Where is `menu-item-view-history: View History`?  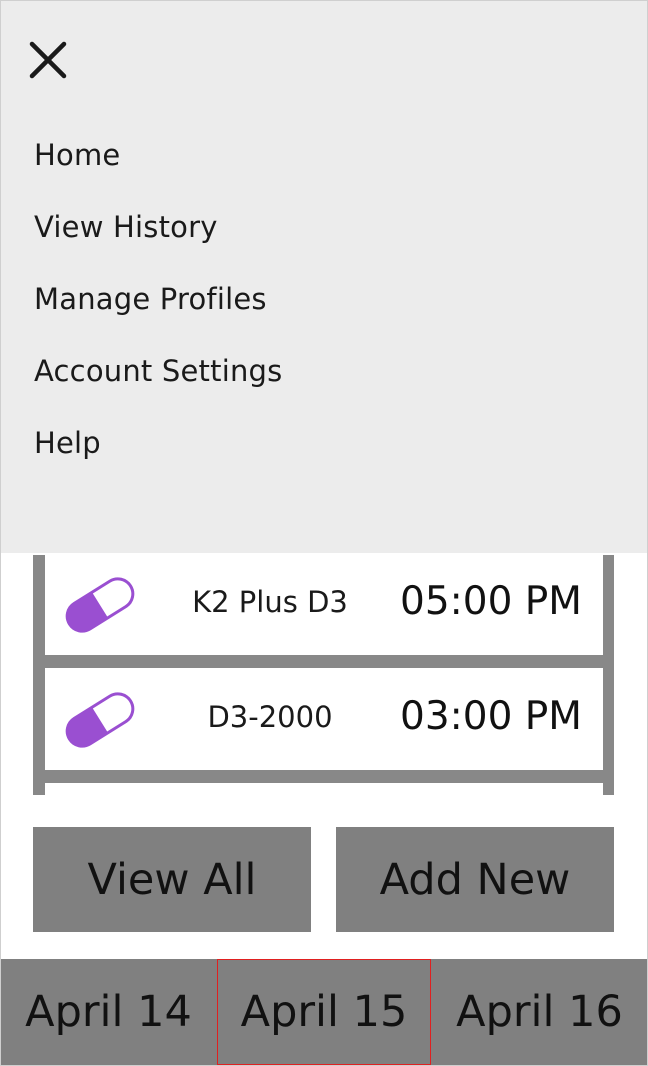 menu-item-view-history: View History is located at coordinates (126, 227).